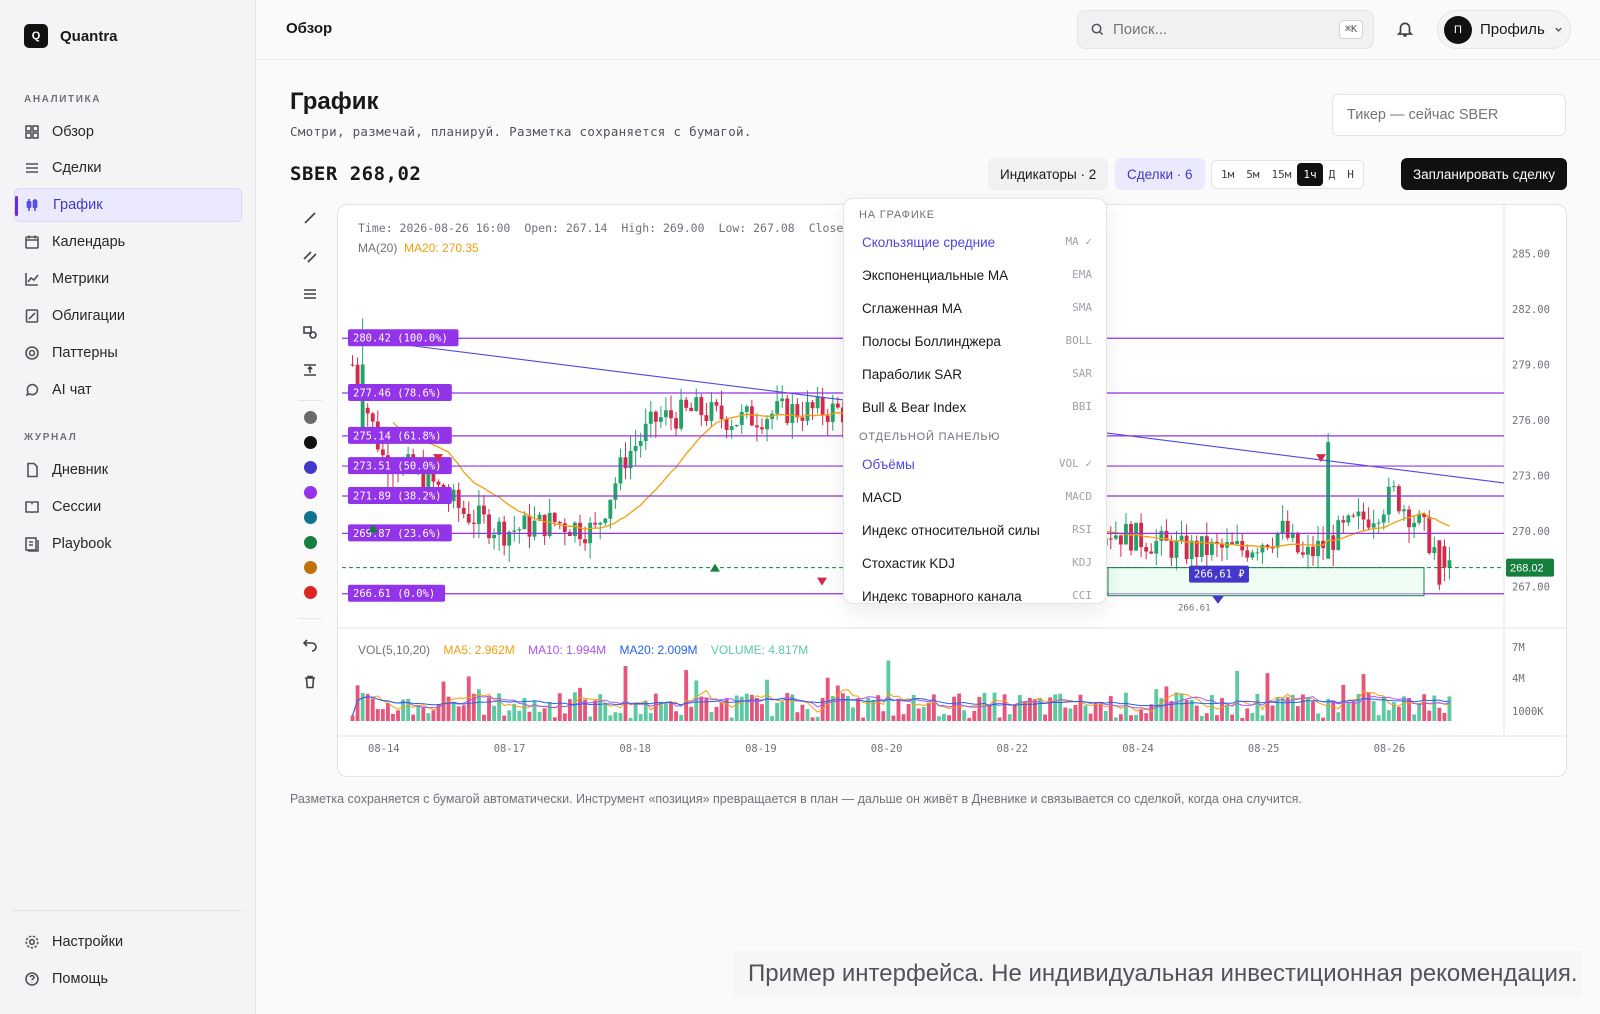  Describe the element at coordinates (310, 644) in the screenshot. I see `undo-button` at that location.